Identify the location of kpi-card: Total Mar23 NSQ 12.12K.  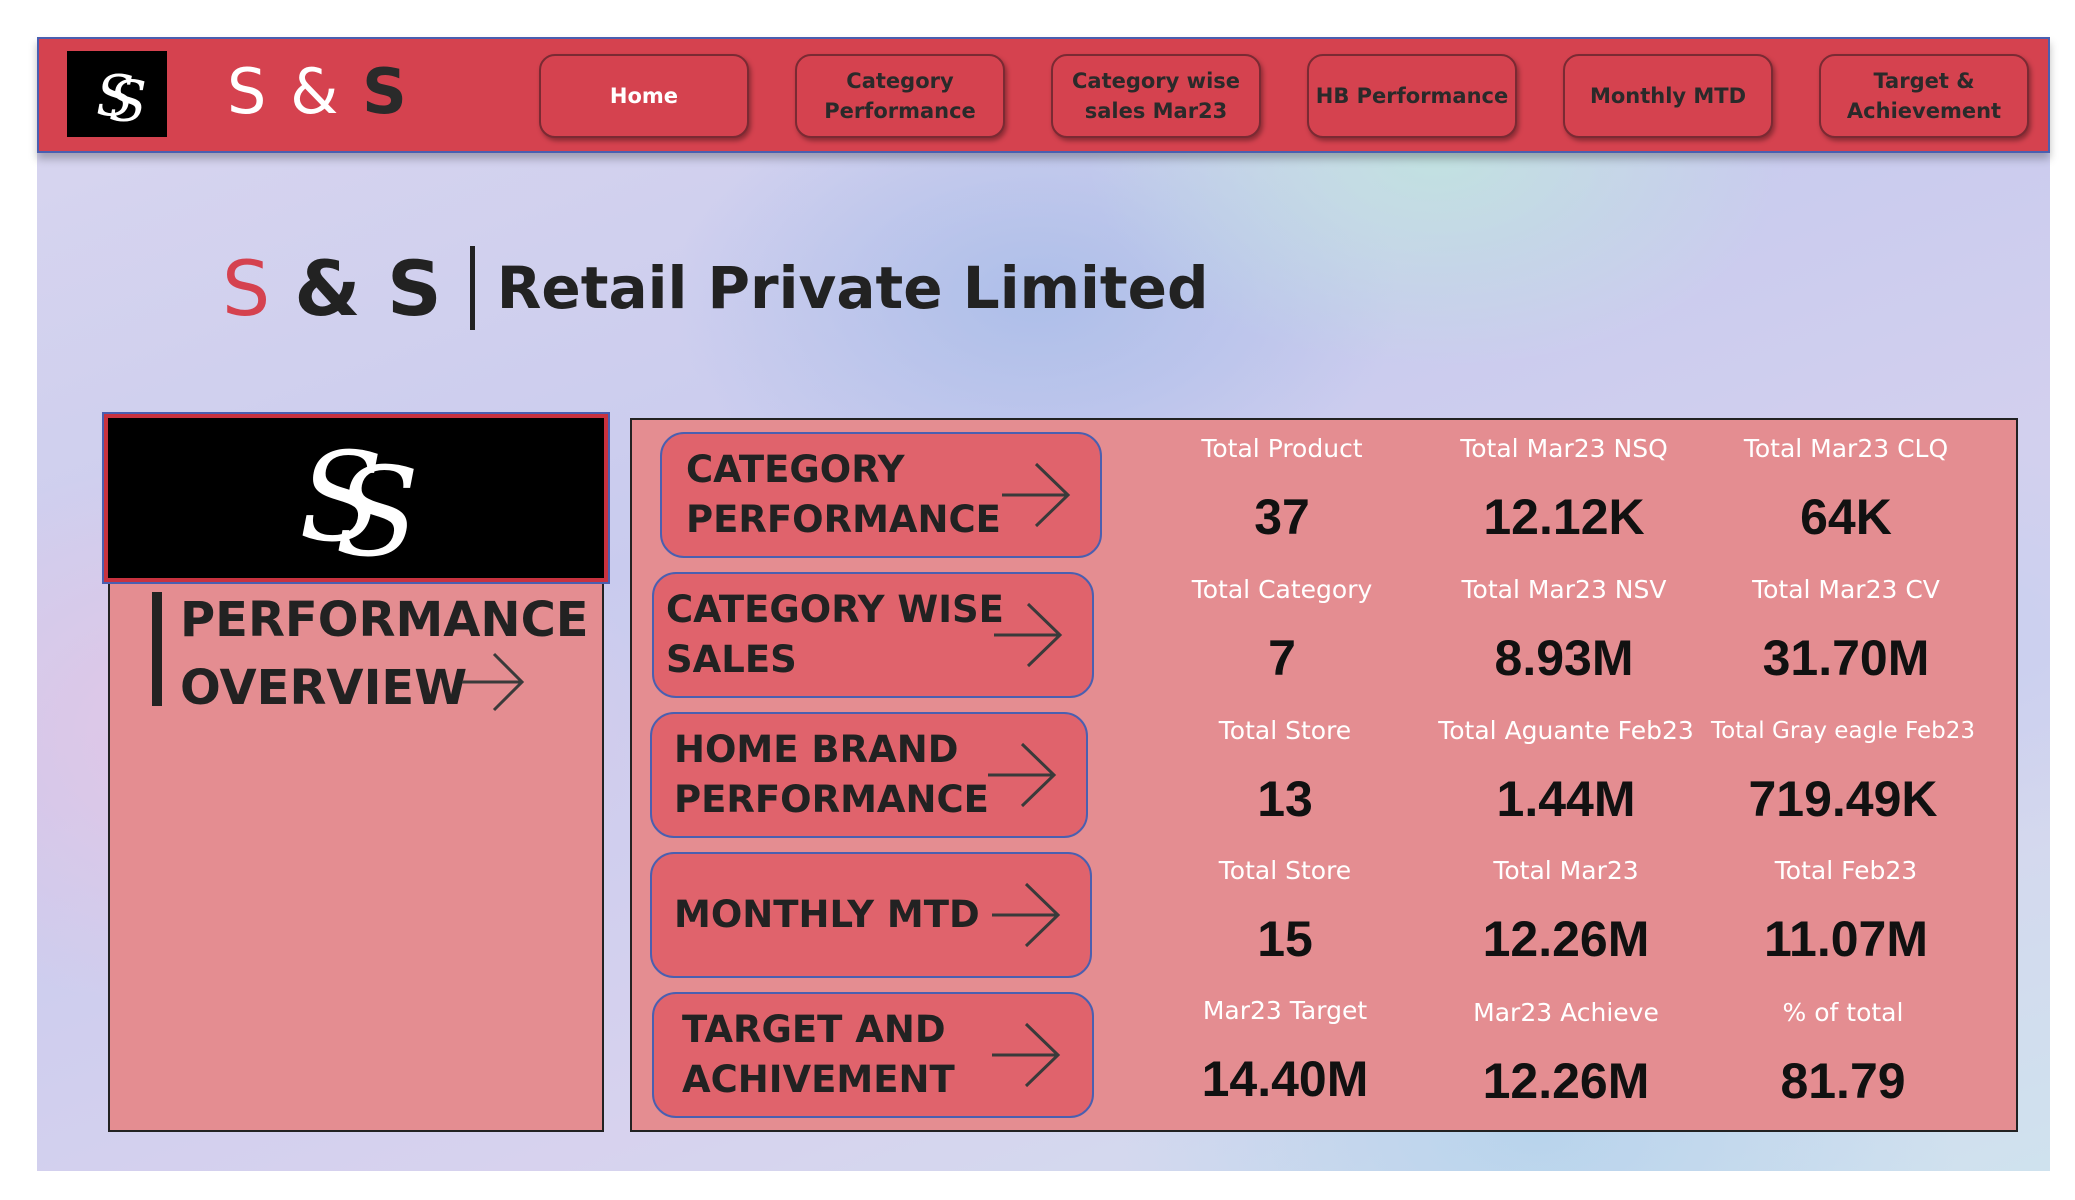
(1564, 490).